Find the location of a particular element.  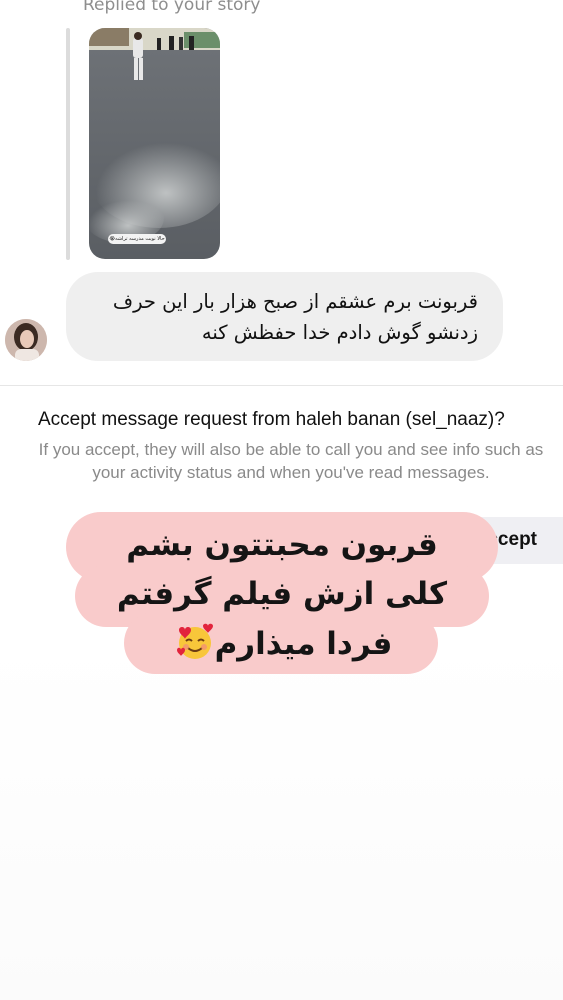

message-text-line: زدنشو گوش دادم خدا حفظش کنه is located at coordinates (339, 332).